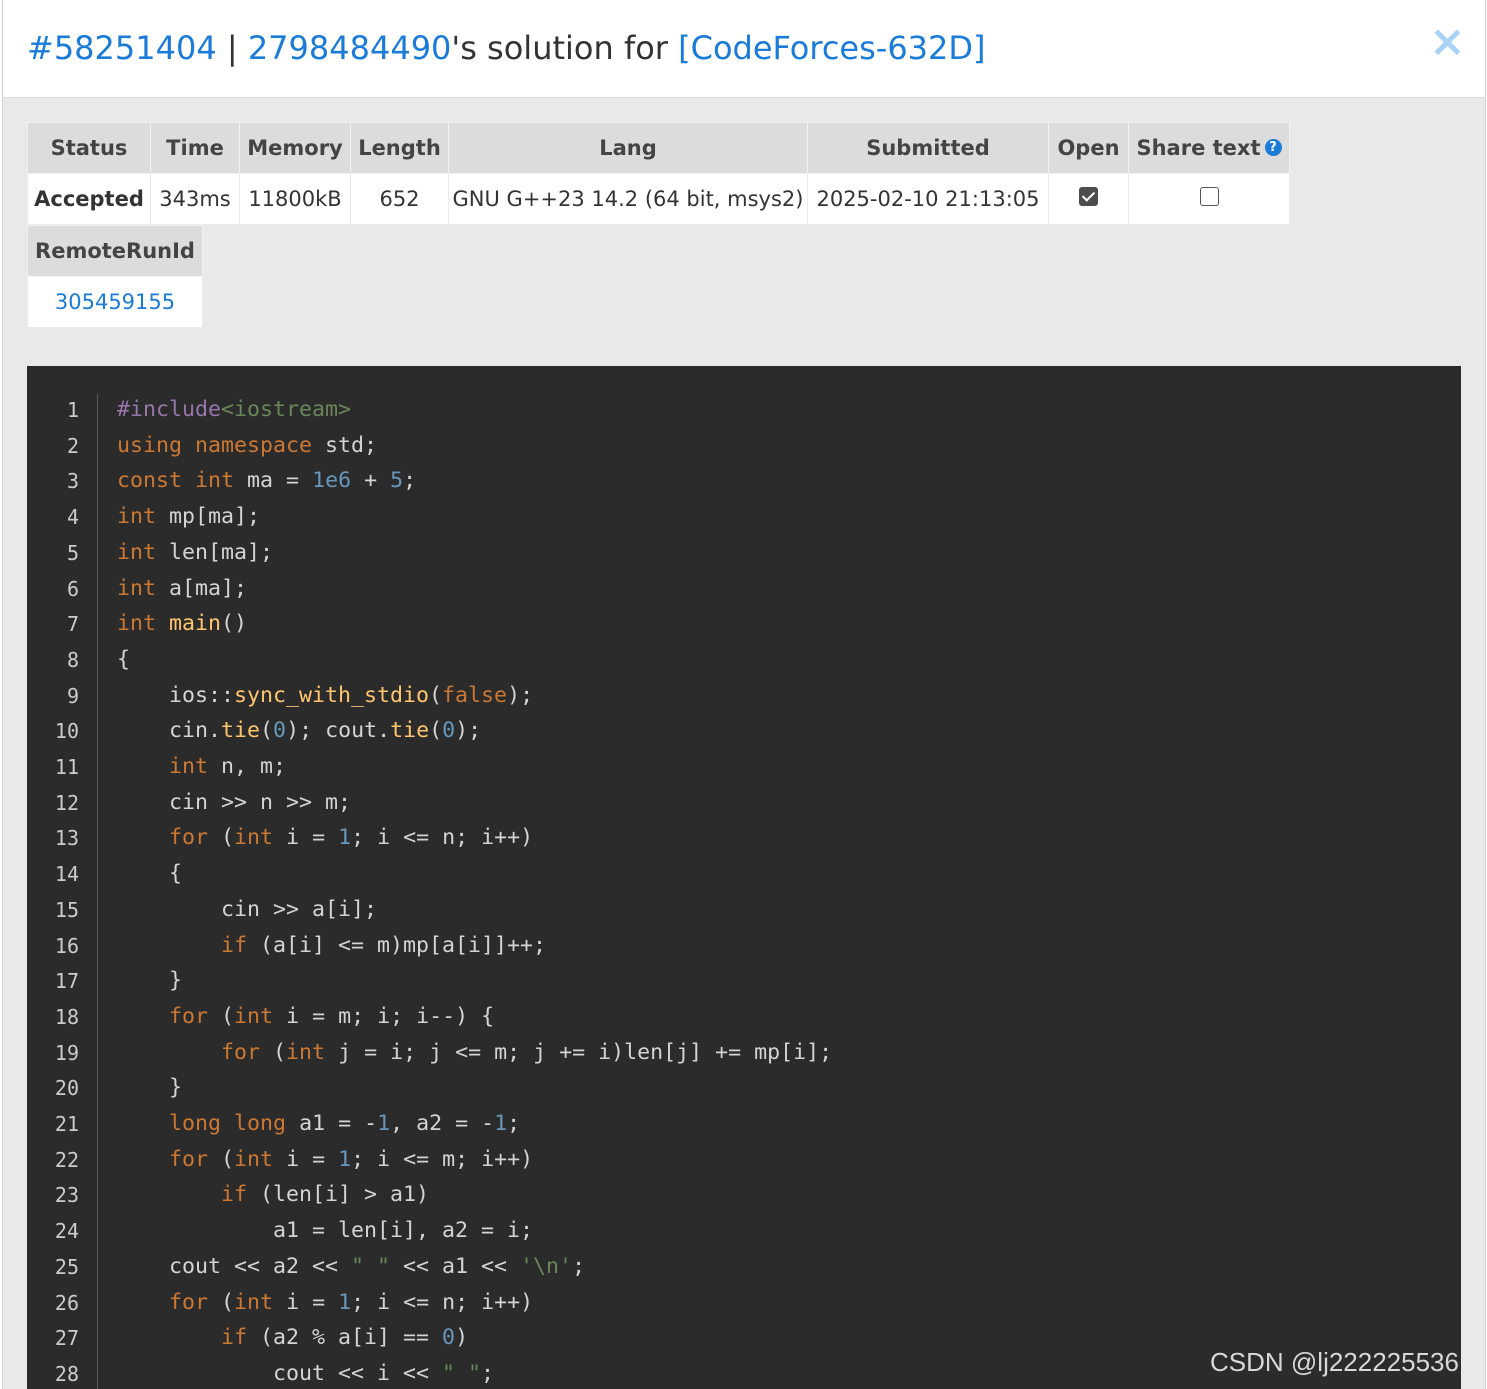 This screenshot has height=1389, width=1487. Describe the element at coordinates (89, 199) in the screenshot. I see `status-cell: Accepted` at that location.